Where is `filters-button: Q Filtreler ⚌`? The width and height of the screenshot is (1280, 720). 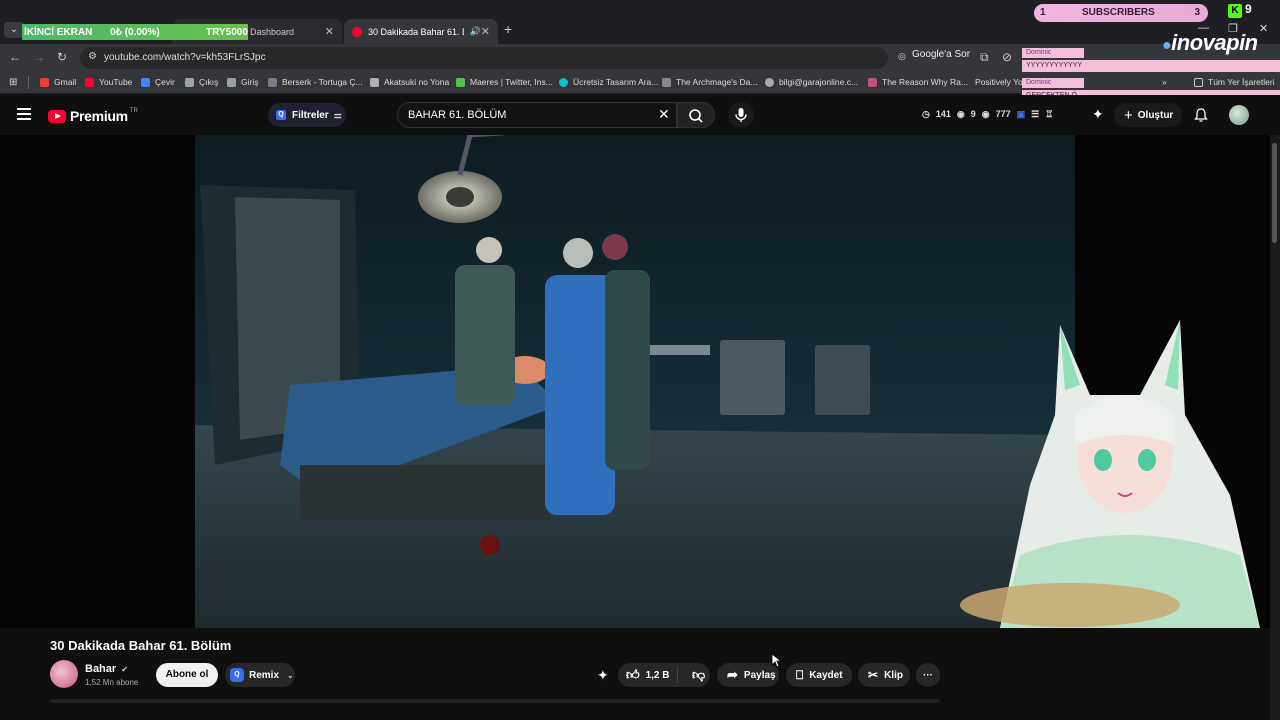 filters-button: Q Filtreler ⚌ is located at coordinates (307, 115).